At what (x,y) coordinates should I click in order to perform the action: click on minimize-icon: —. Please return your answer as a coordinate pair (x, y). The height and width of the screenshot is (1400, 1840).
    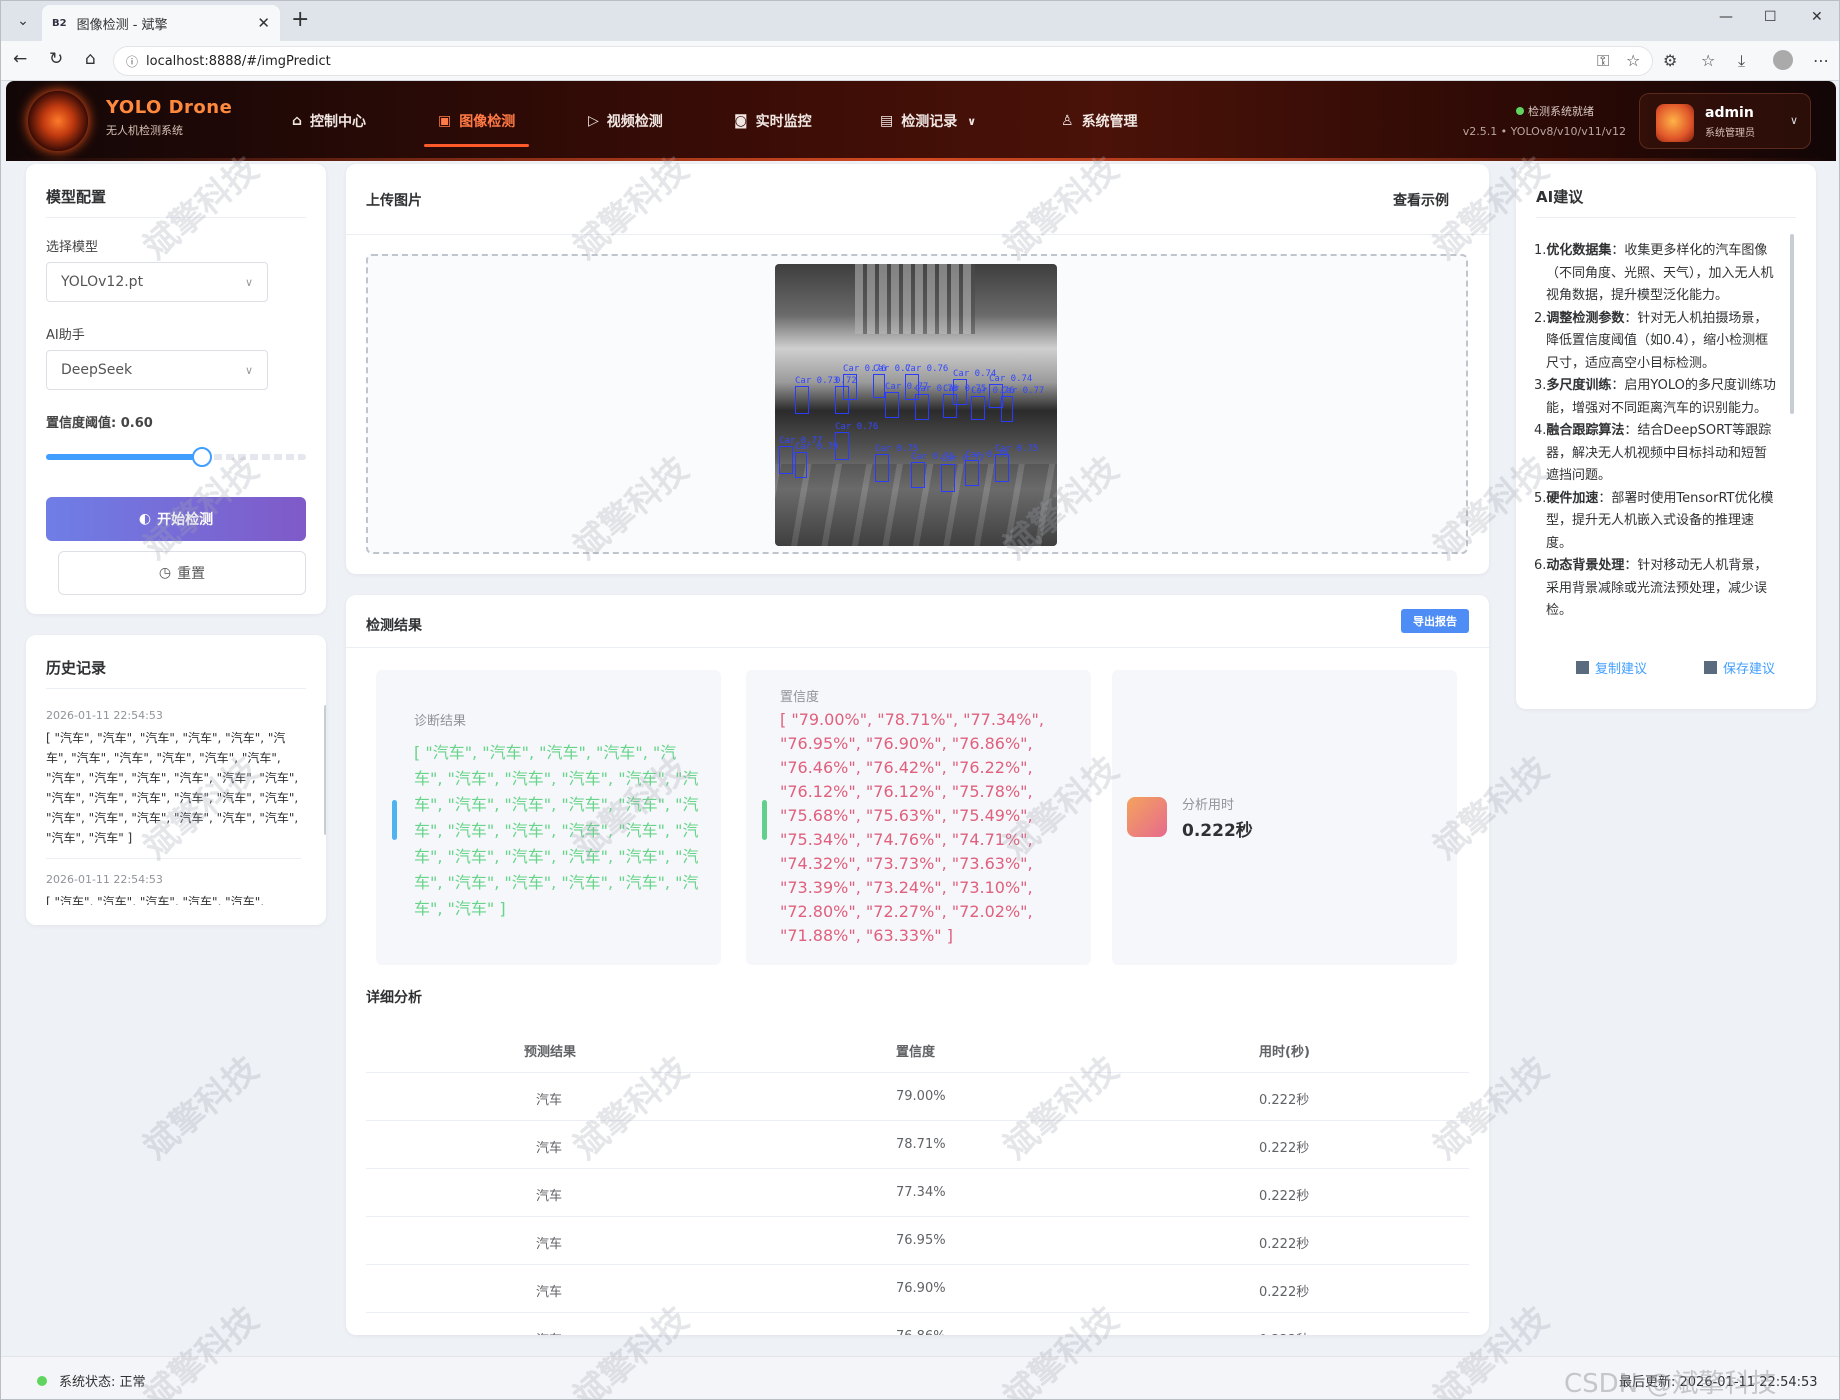
    Looking at the image, I should click on (1726, 17).